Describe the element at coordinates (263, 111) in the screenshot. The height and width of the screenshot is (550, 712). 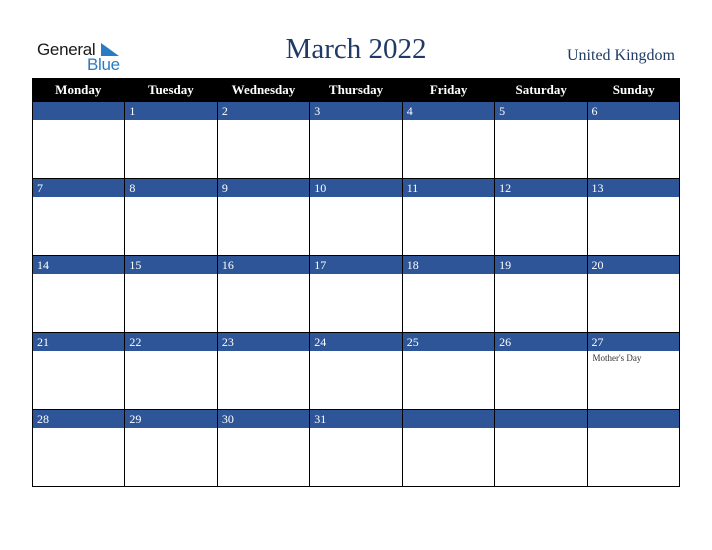
I see `date-number: 2` at that location.